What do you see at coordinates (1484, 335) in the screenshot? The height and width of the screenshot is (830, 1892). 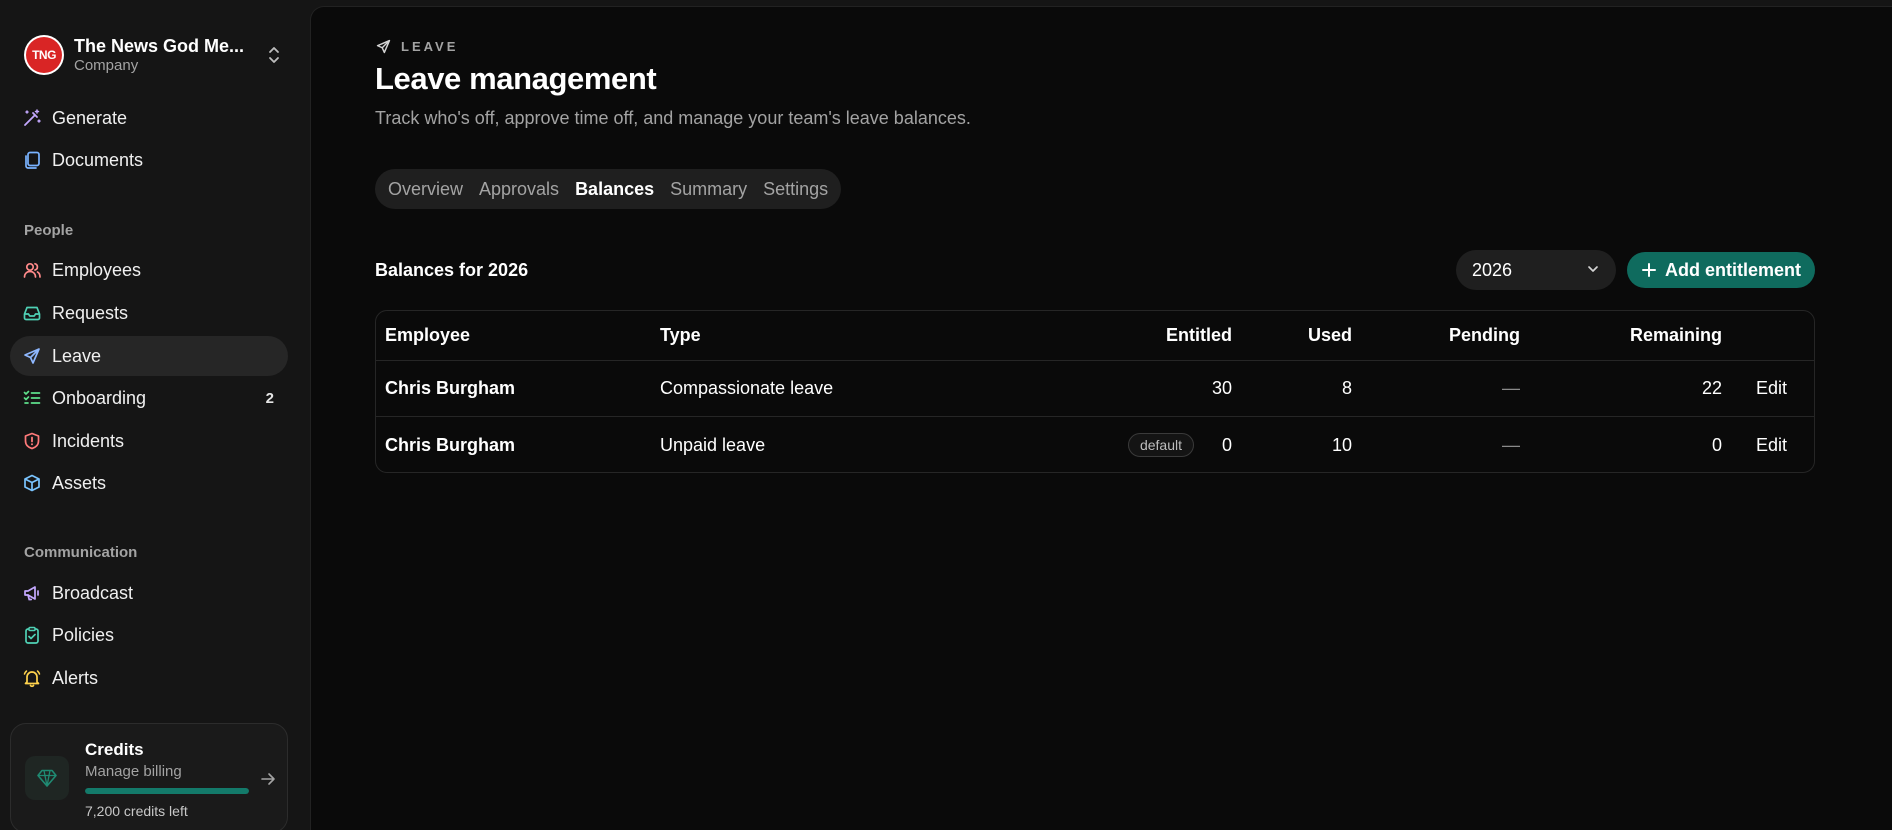 I see `column-header-pending: Pending` at bounding box center [1484, 335].